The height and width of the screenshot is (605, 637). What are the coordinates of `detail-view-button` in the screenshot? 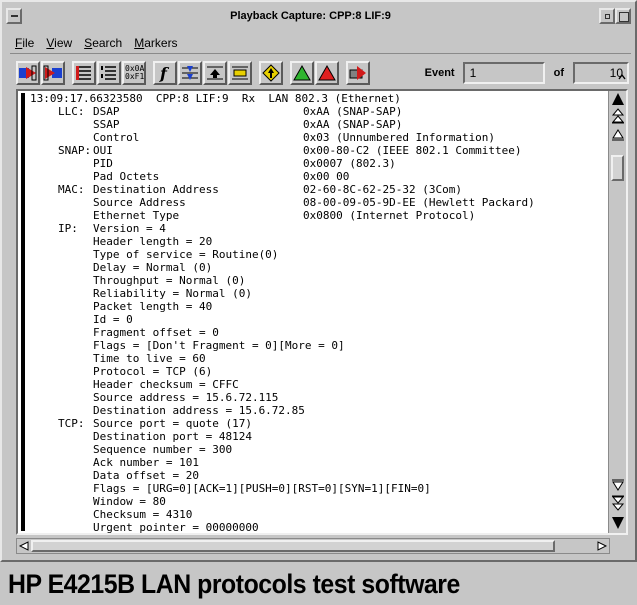 It's located at (109, 73).